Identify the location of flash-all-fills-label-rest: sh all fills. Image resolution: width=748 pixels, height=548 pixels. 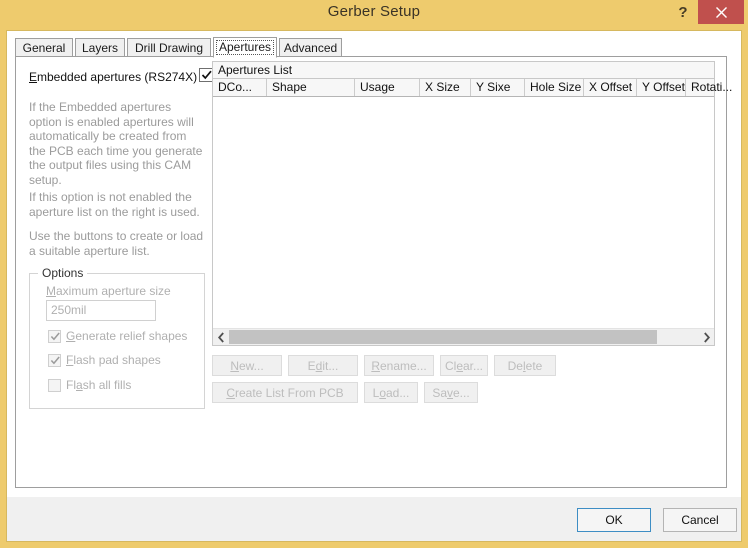
(107, 385).